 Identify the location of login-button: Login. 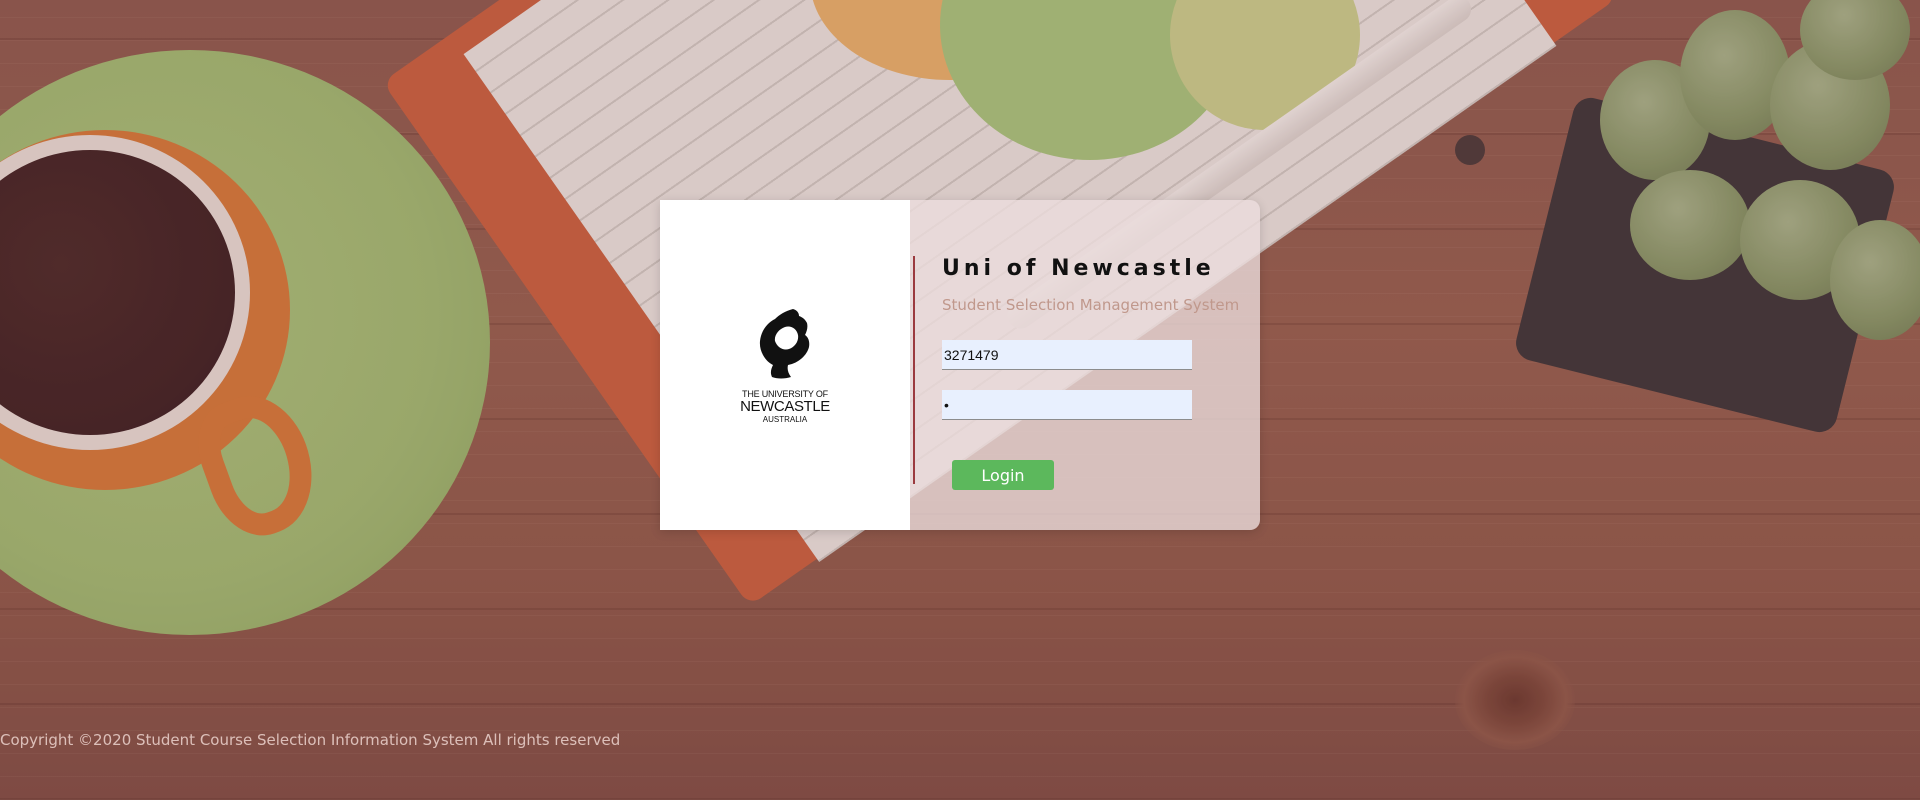
(1003, 475).